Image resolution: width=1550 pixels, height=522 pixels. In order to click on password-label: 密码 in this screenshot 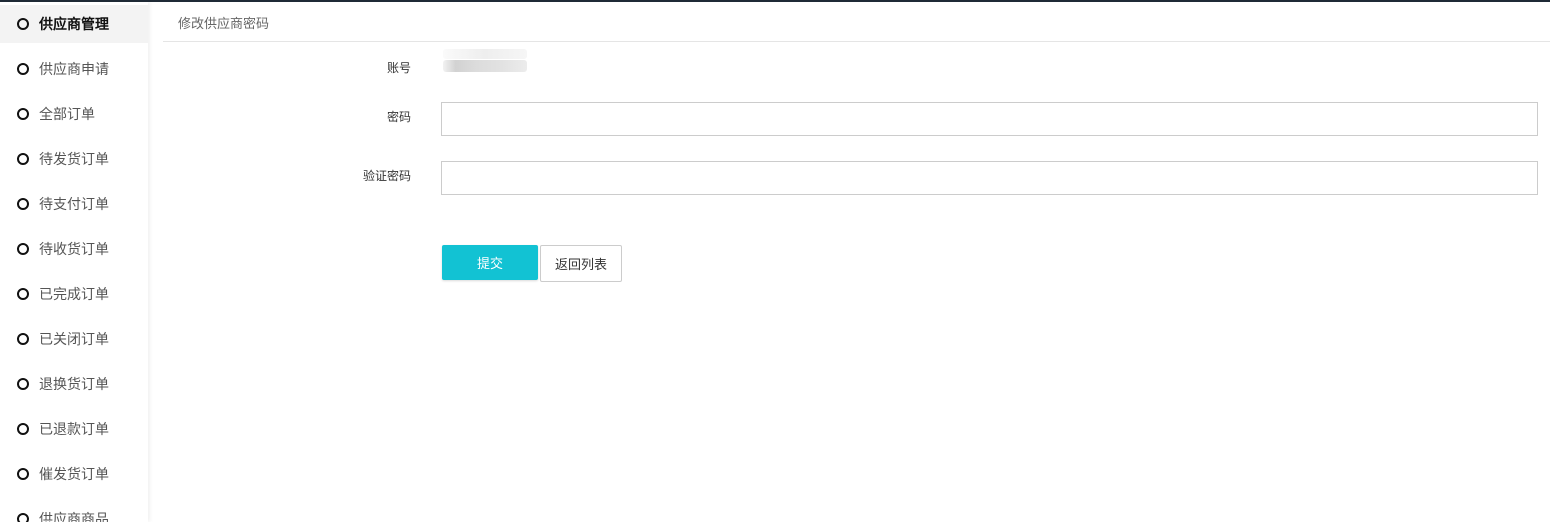, I will do `click(398, 117)`.